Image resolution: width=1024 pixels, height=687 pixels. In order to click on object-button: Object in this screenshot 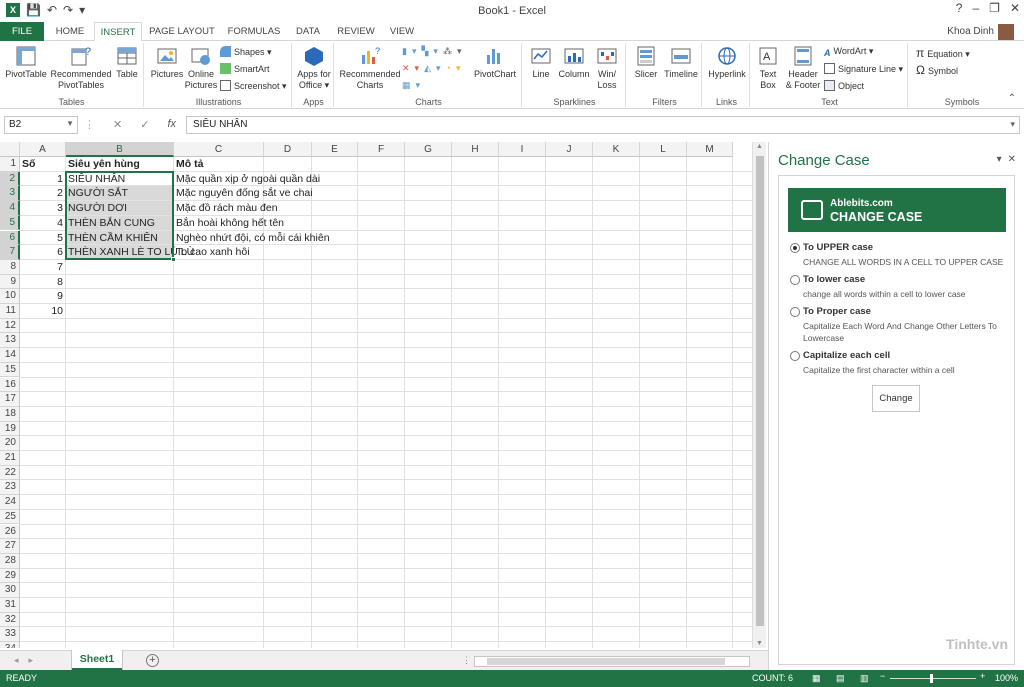, I will do `click(844, 85)`.